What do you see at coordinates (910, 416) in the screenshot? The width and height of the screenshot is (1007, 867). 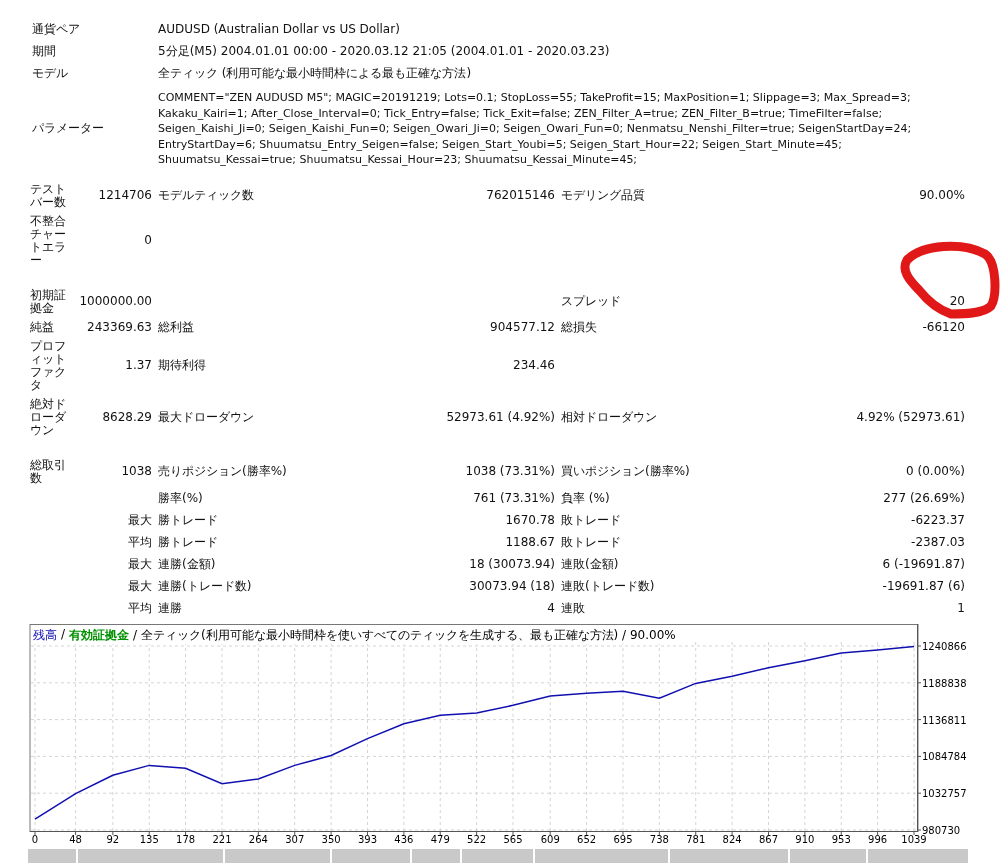 I see `stat-value: 4.92% (52973.61)` at bounding box center [910, 416].